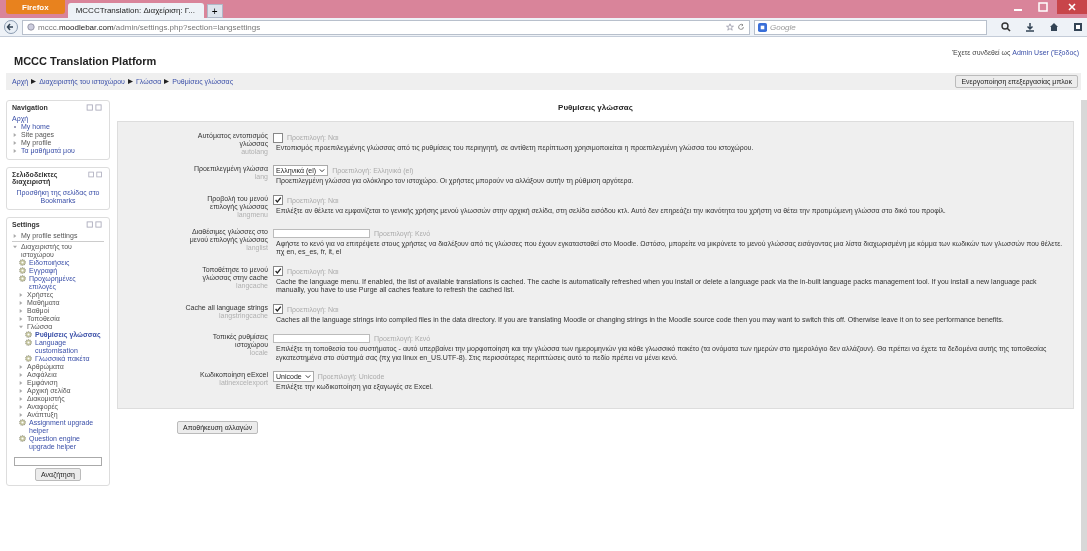 Image resolution: width=1087 pixels, height=551 pixels. Describe the element at coordinates (1084, 325) in the screenshot. I see `scrollbar` at that location.